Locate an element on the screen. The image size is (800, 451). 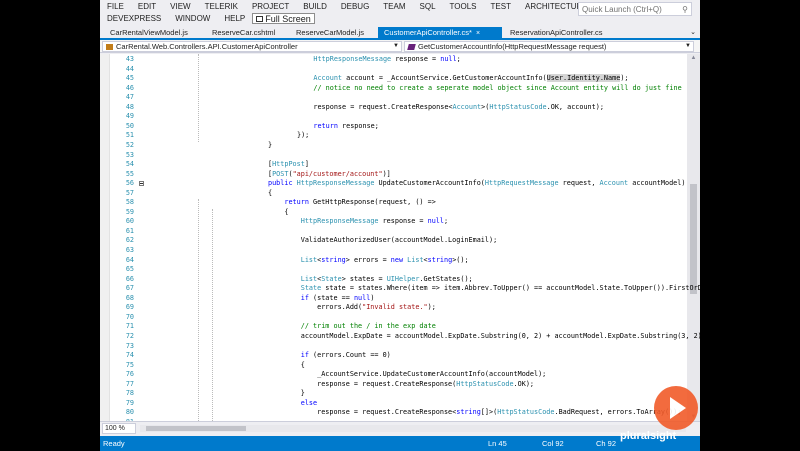
code-token: > states = is located at coordinates (364, 278).